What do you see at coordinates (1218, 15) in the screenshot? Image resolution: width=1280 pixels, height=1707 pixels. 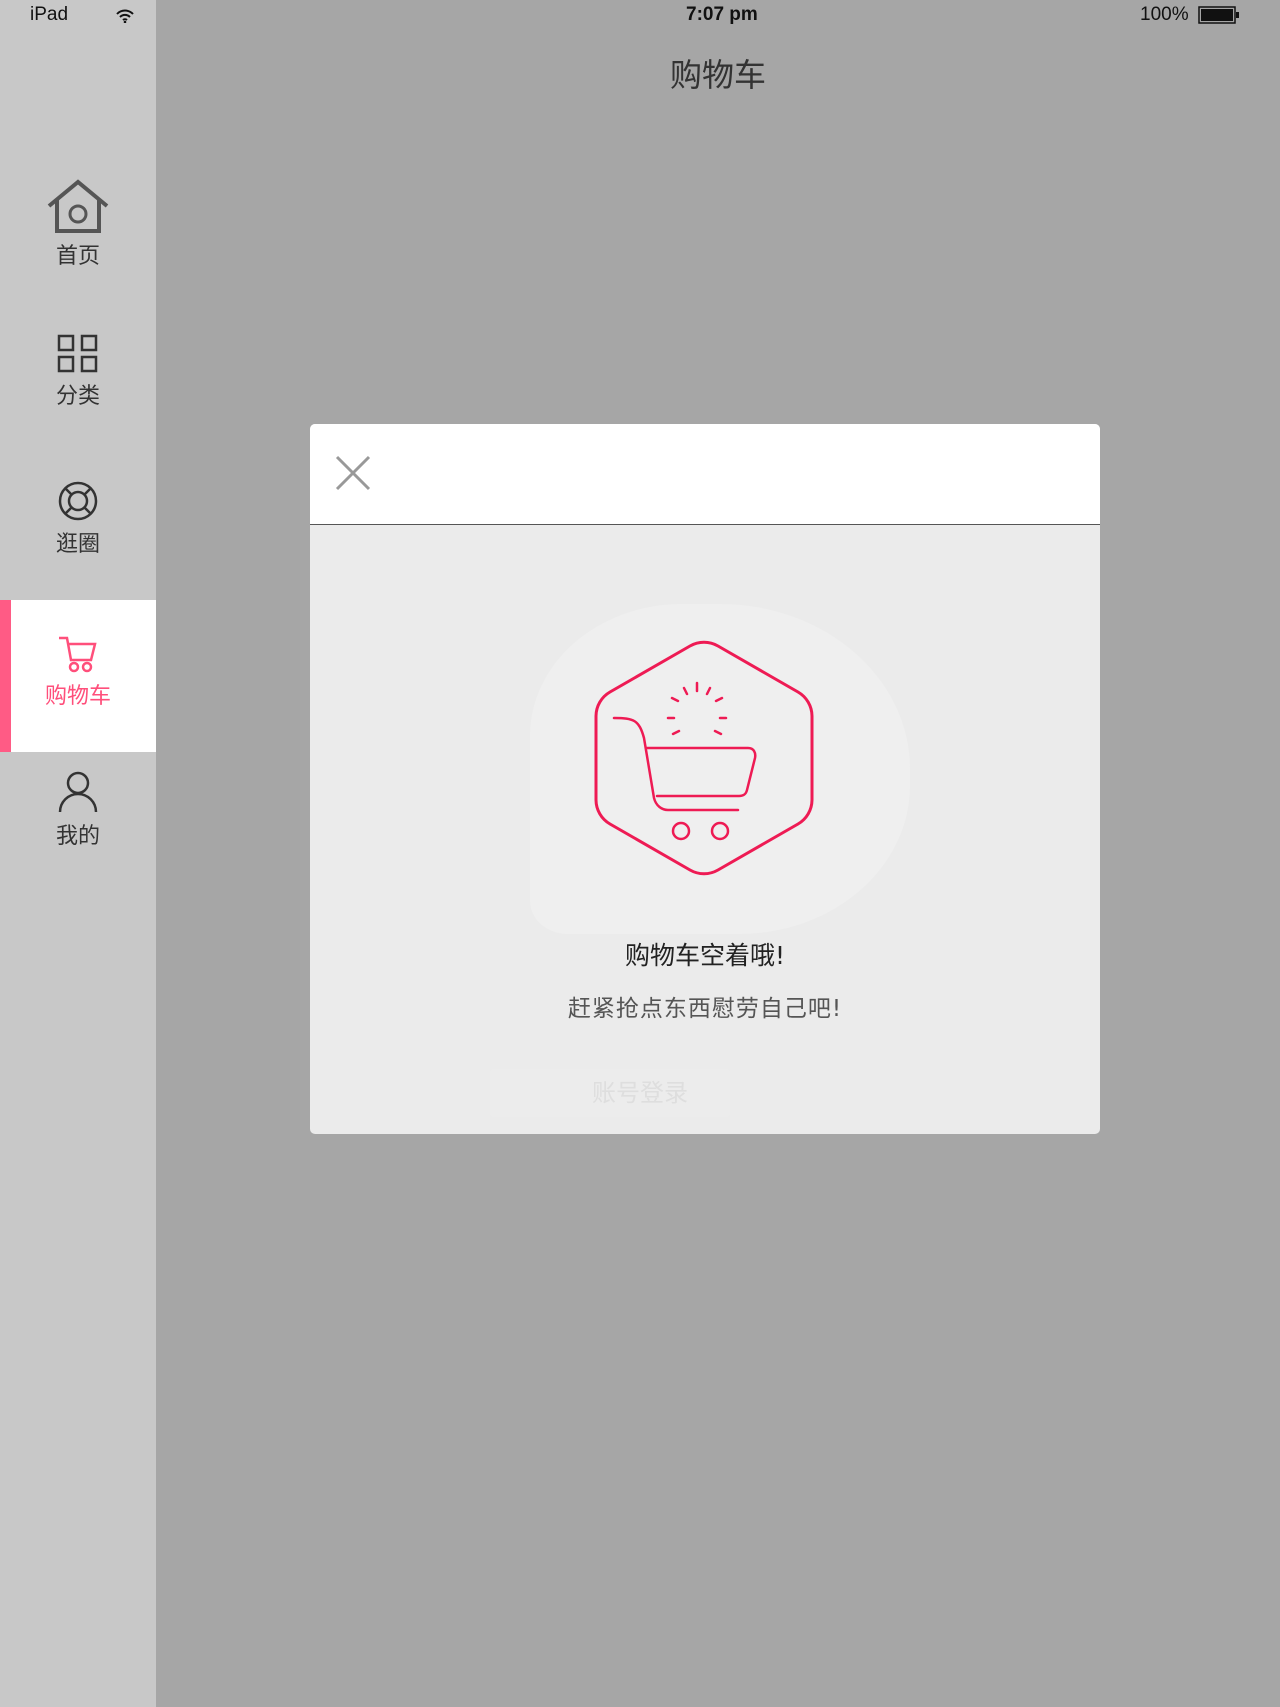 I see `battery-icon` at bounding box center [1218, 15].